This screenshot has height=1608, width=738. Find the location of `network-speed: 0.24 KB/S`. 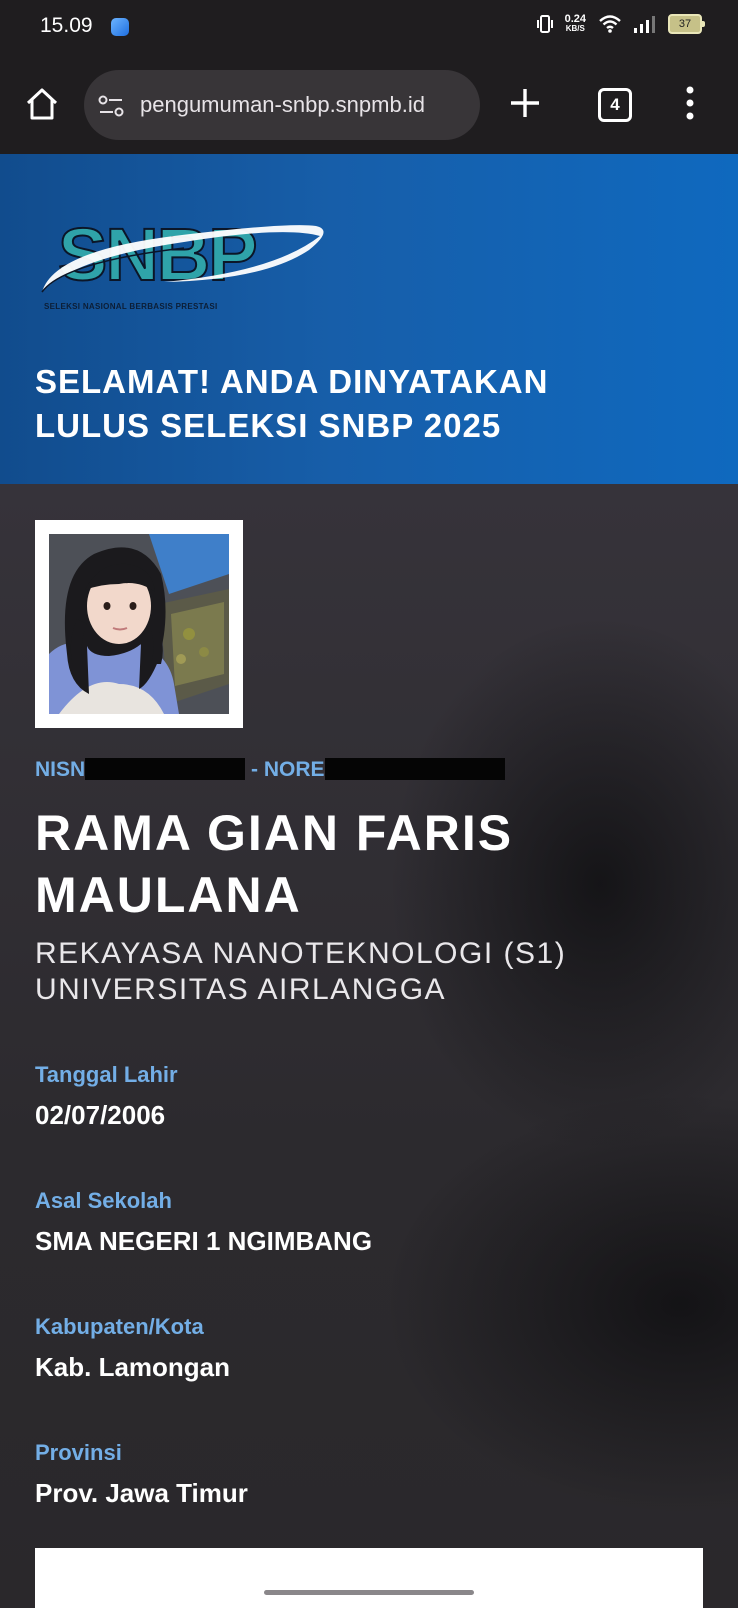

network-speed: 0.24 KB/S is located at coordinates (575, 24).